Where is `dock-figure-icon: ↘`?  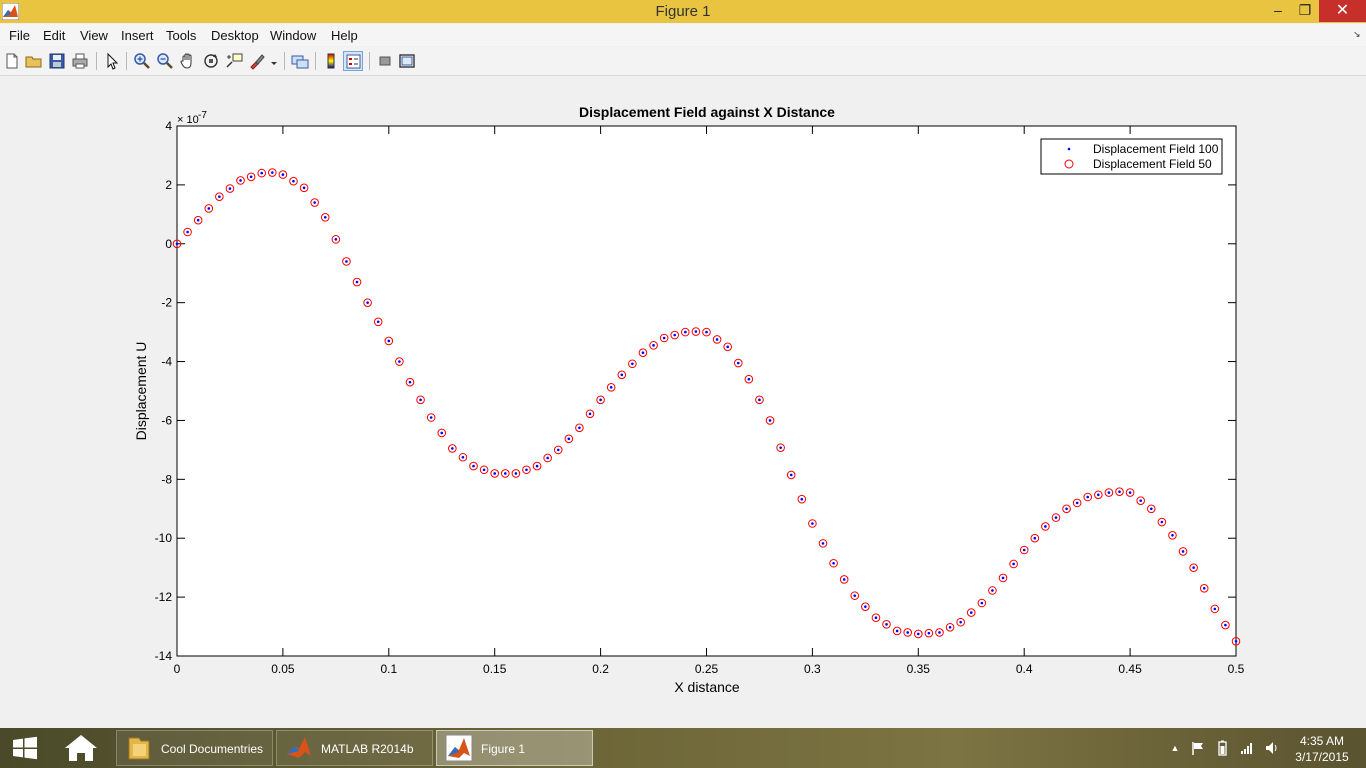
dock-figure-icon: ↘ is located at coordinates (1357, 34).